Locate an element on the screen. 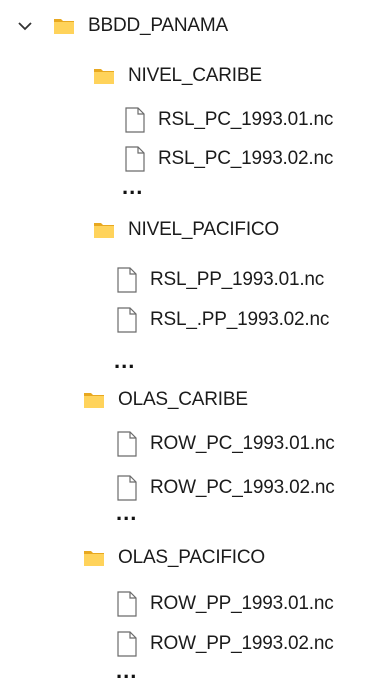 This screenshot has width=374, height=683. folder-row-nivel-pacifico: NIVEL_PACIFICO is located at coordinates (185, 230).